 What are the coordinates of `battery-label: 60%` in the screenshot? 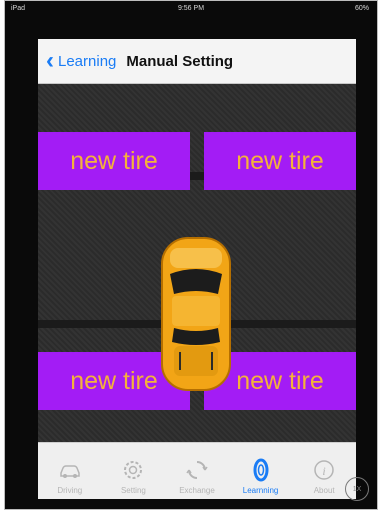 It's located at (361, 8).